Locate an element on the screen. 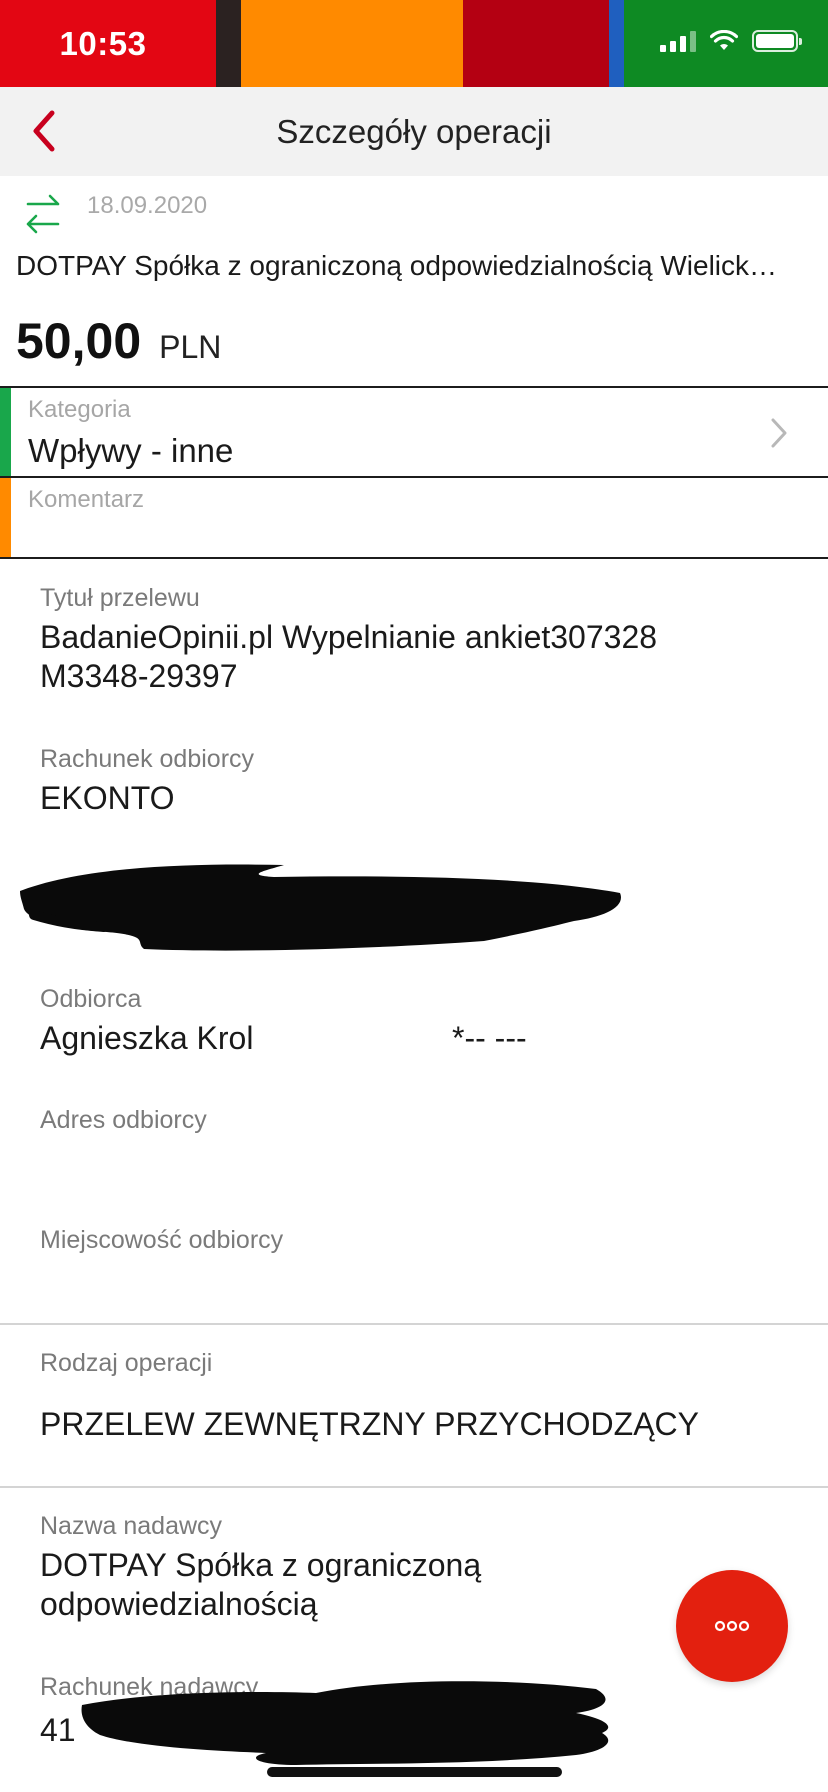  page-title: Szczegóły operacji is located at coordinates (414, 131).